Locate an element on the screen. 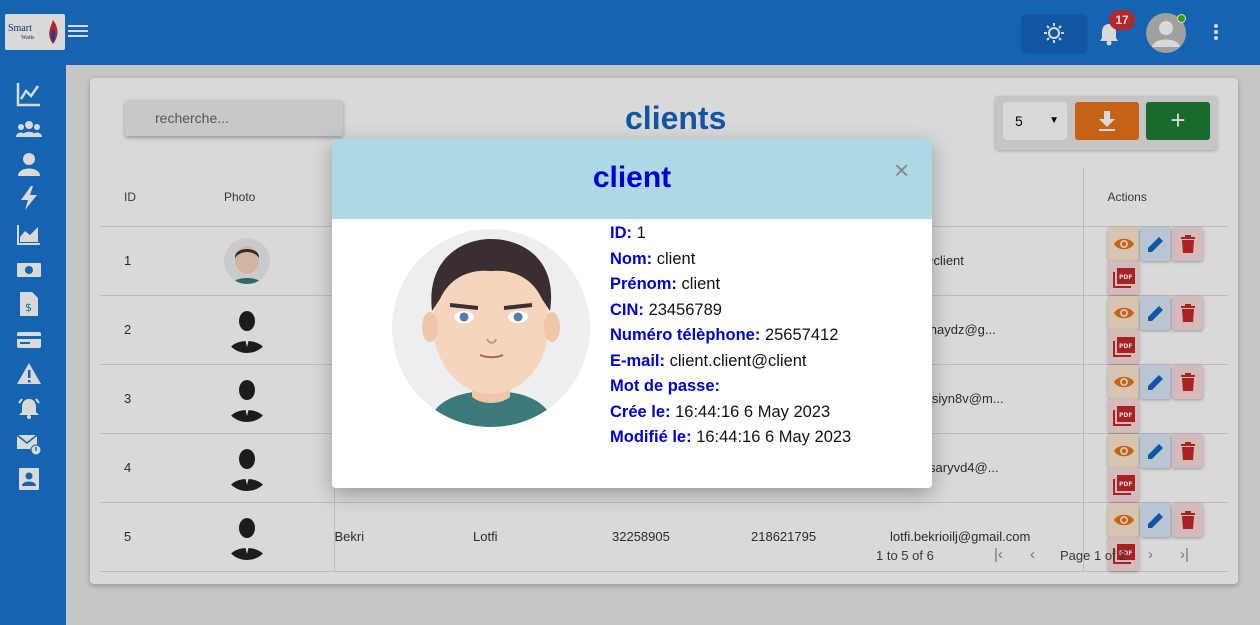 This screenshot has height=625, width=1260. detail-value: client.client@client is located at coordinates (738, 360).